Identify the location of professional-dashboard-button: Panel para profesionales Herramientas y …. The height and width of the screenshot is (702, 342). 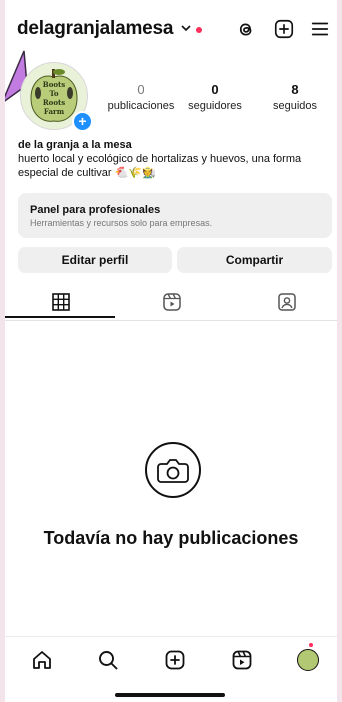
(175, 215).